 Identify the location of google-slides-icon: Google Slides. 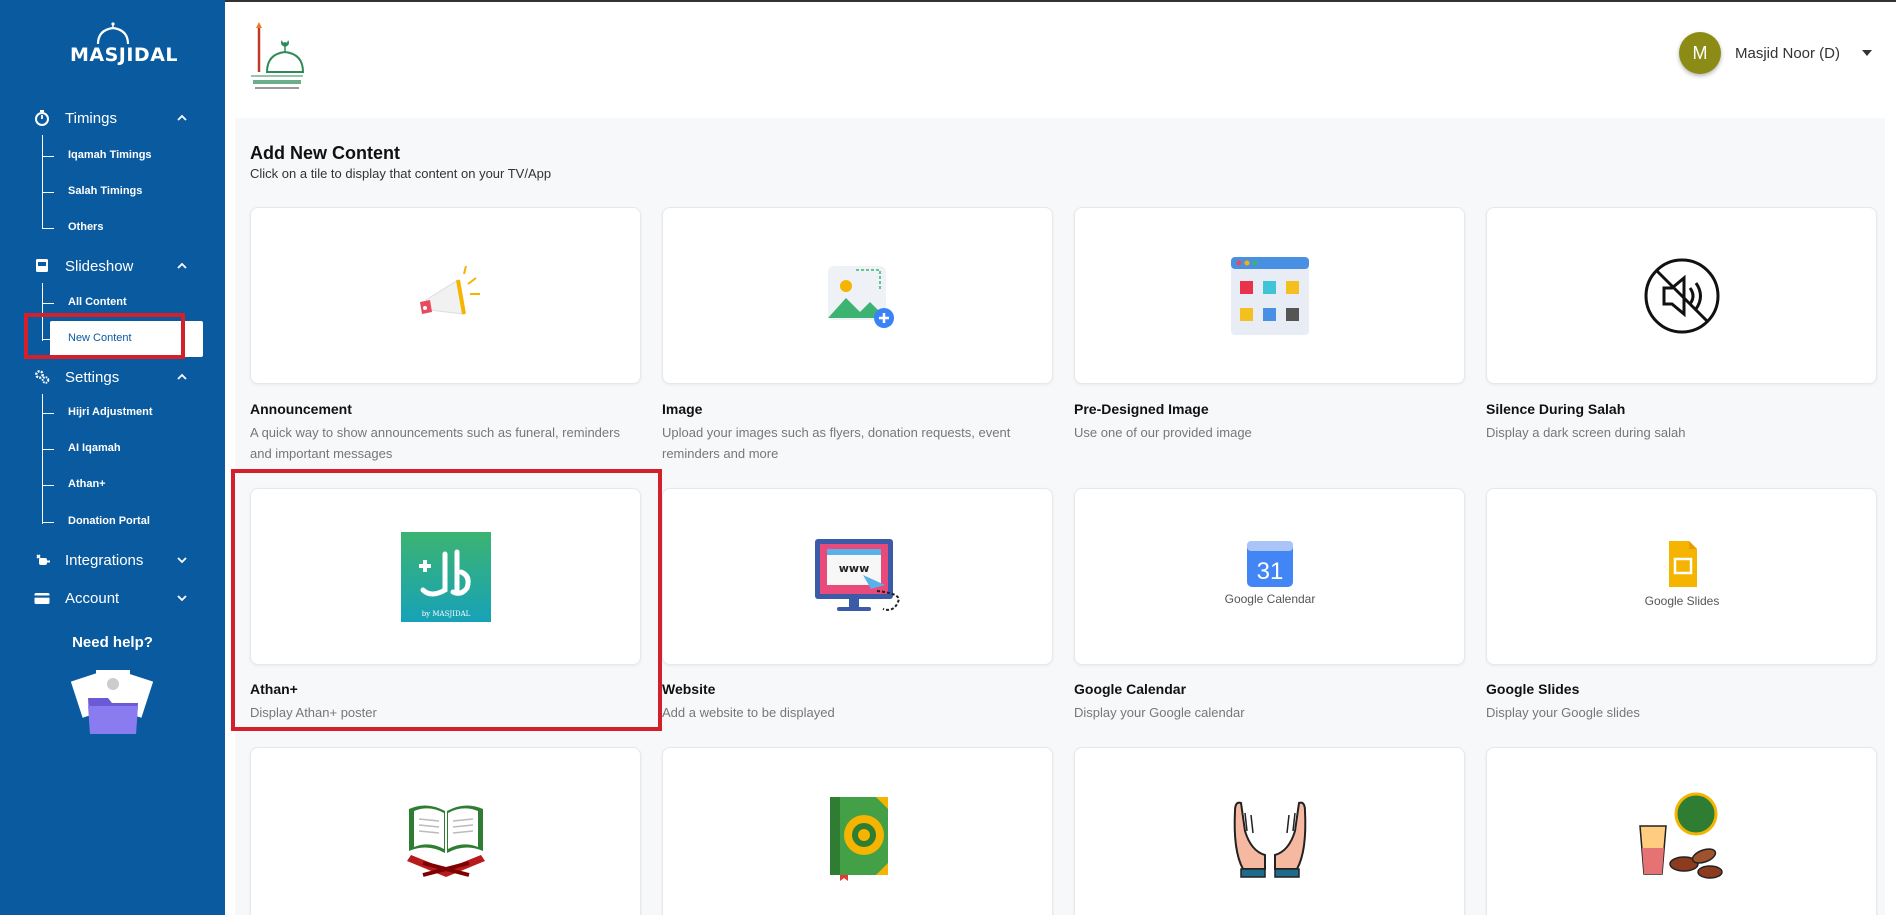
(1681, 574).